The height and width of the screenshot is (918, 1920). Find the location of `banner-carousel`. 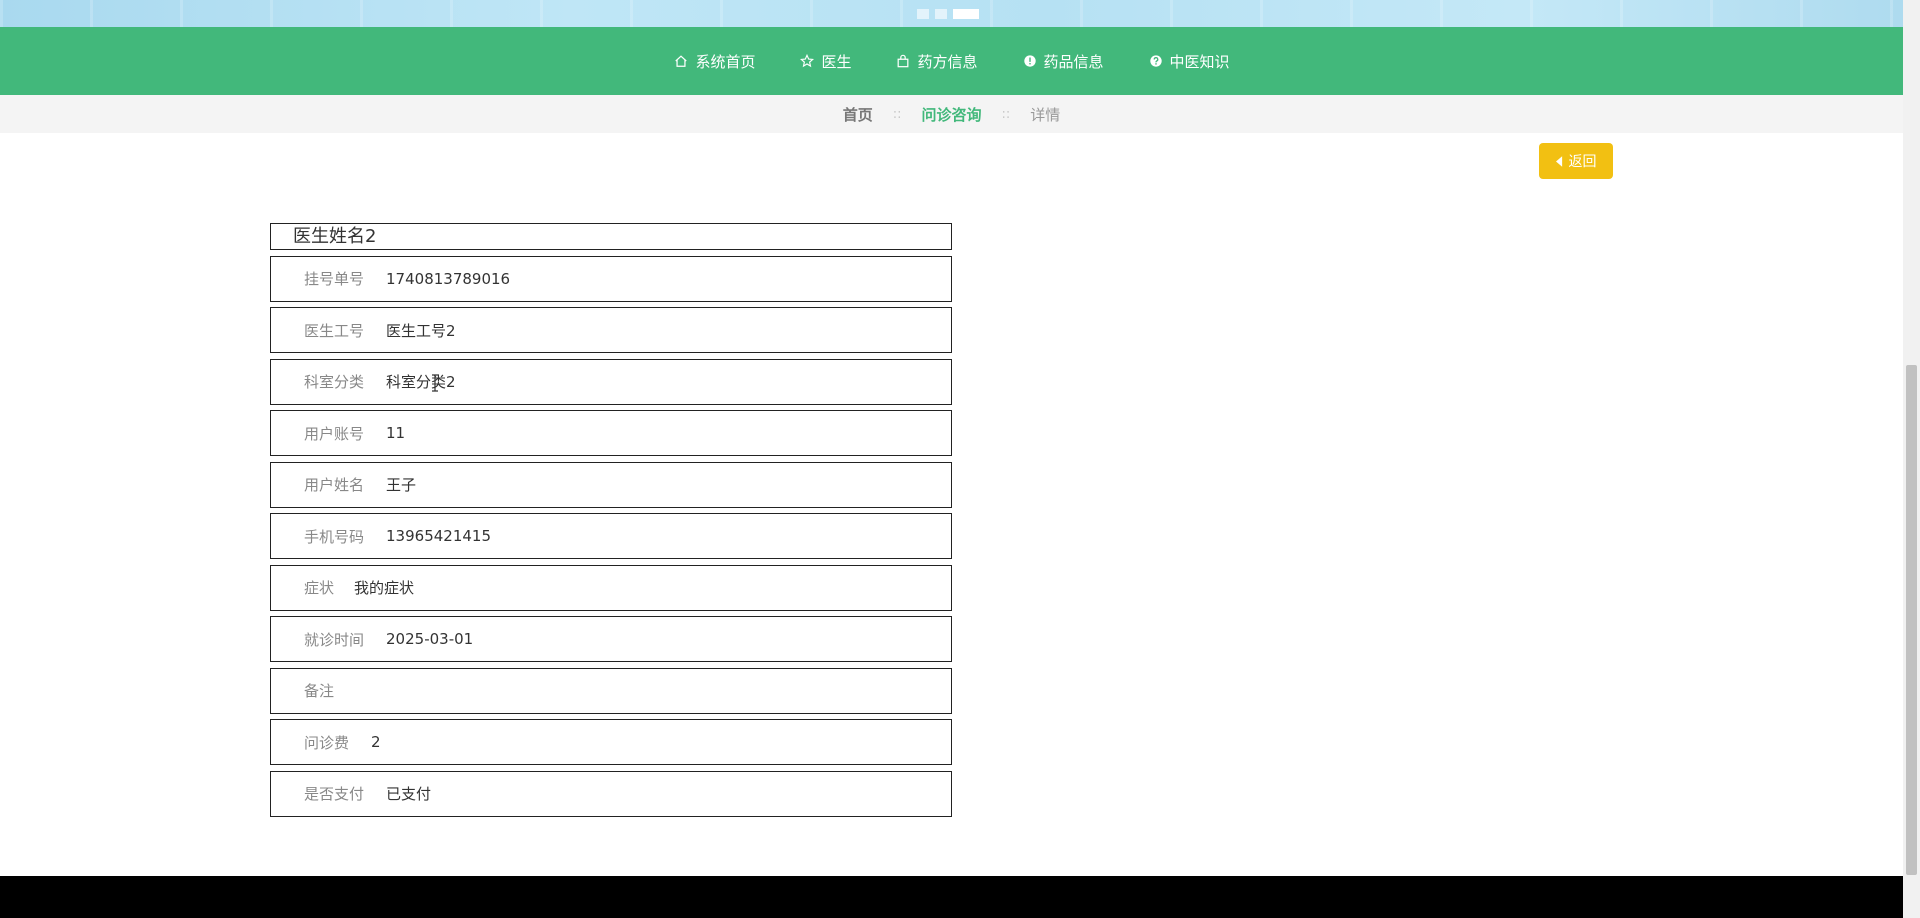

banner-carousel is located at coordinates (951, 13).